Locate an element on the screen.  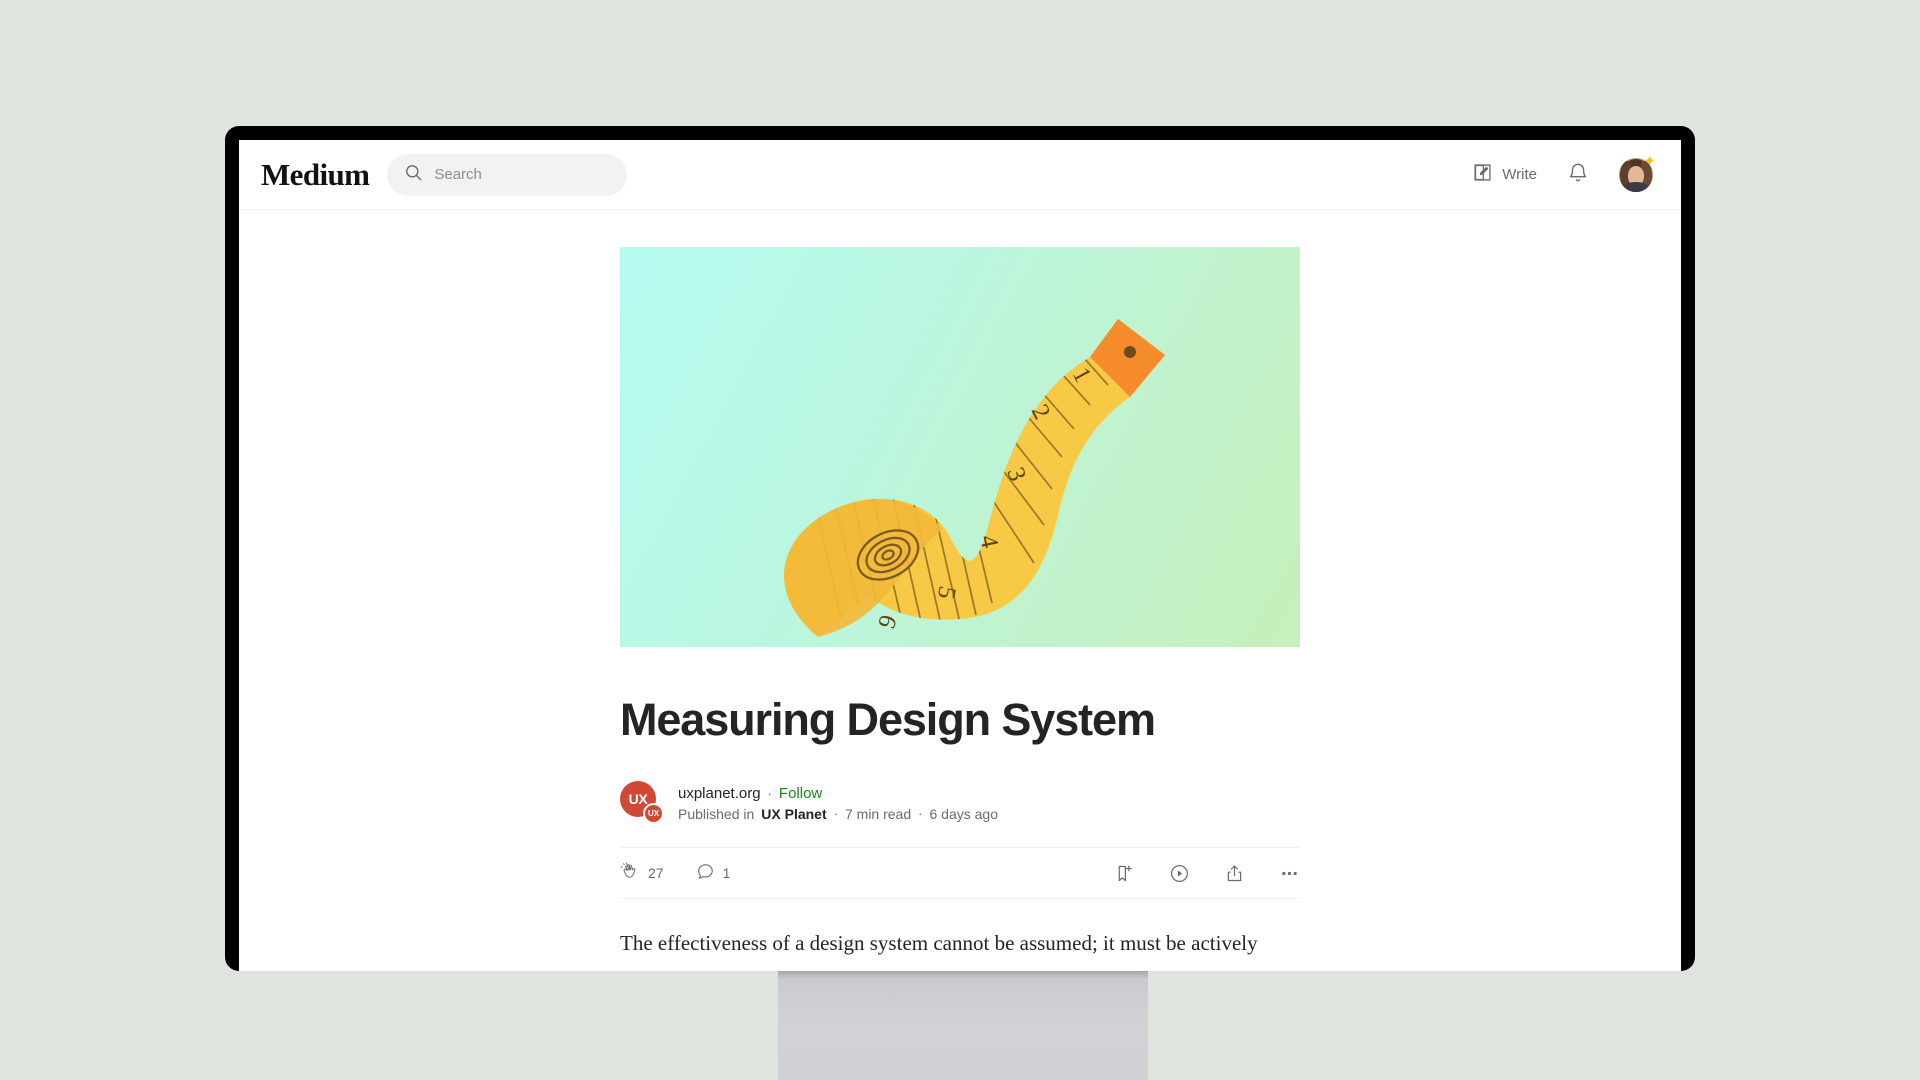
page-title: Measuring Design System is located at coordinates (888, 719).